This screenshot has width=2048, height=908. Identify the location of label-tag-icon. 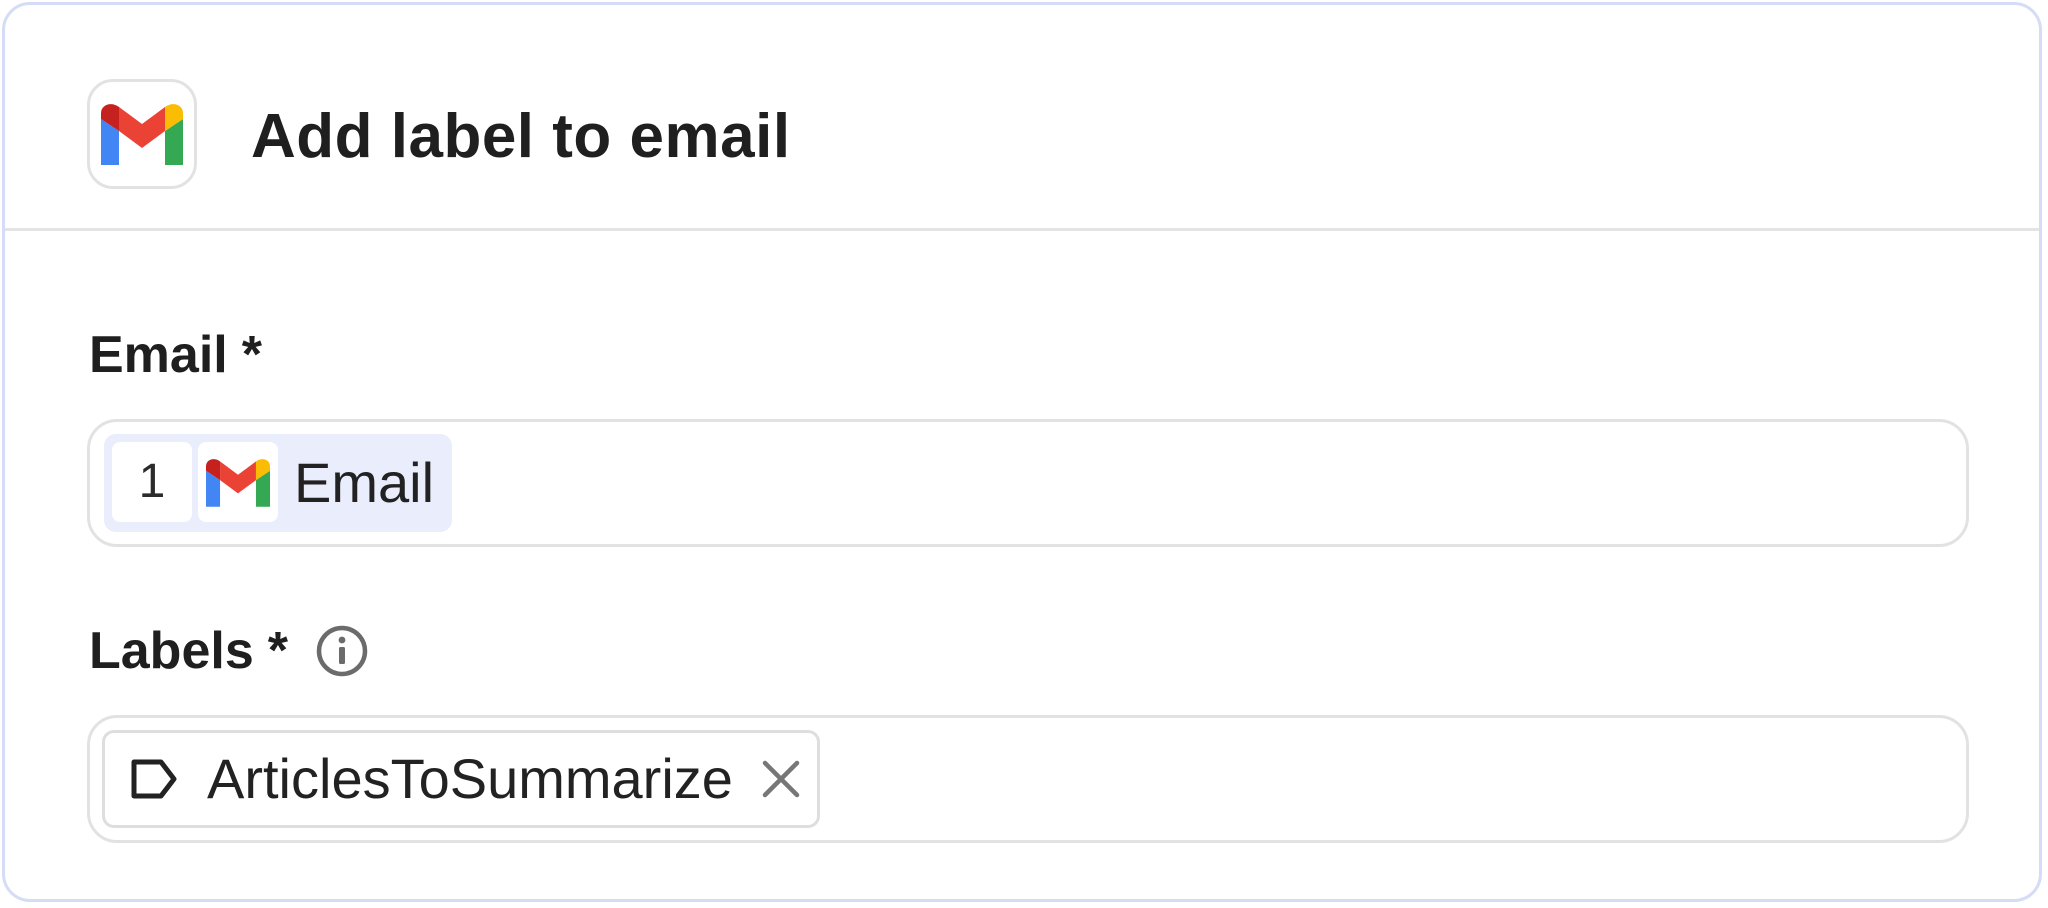
(154, 779).